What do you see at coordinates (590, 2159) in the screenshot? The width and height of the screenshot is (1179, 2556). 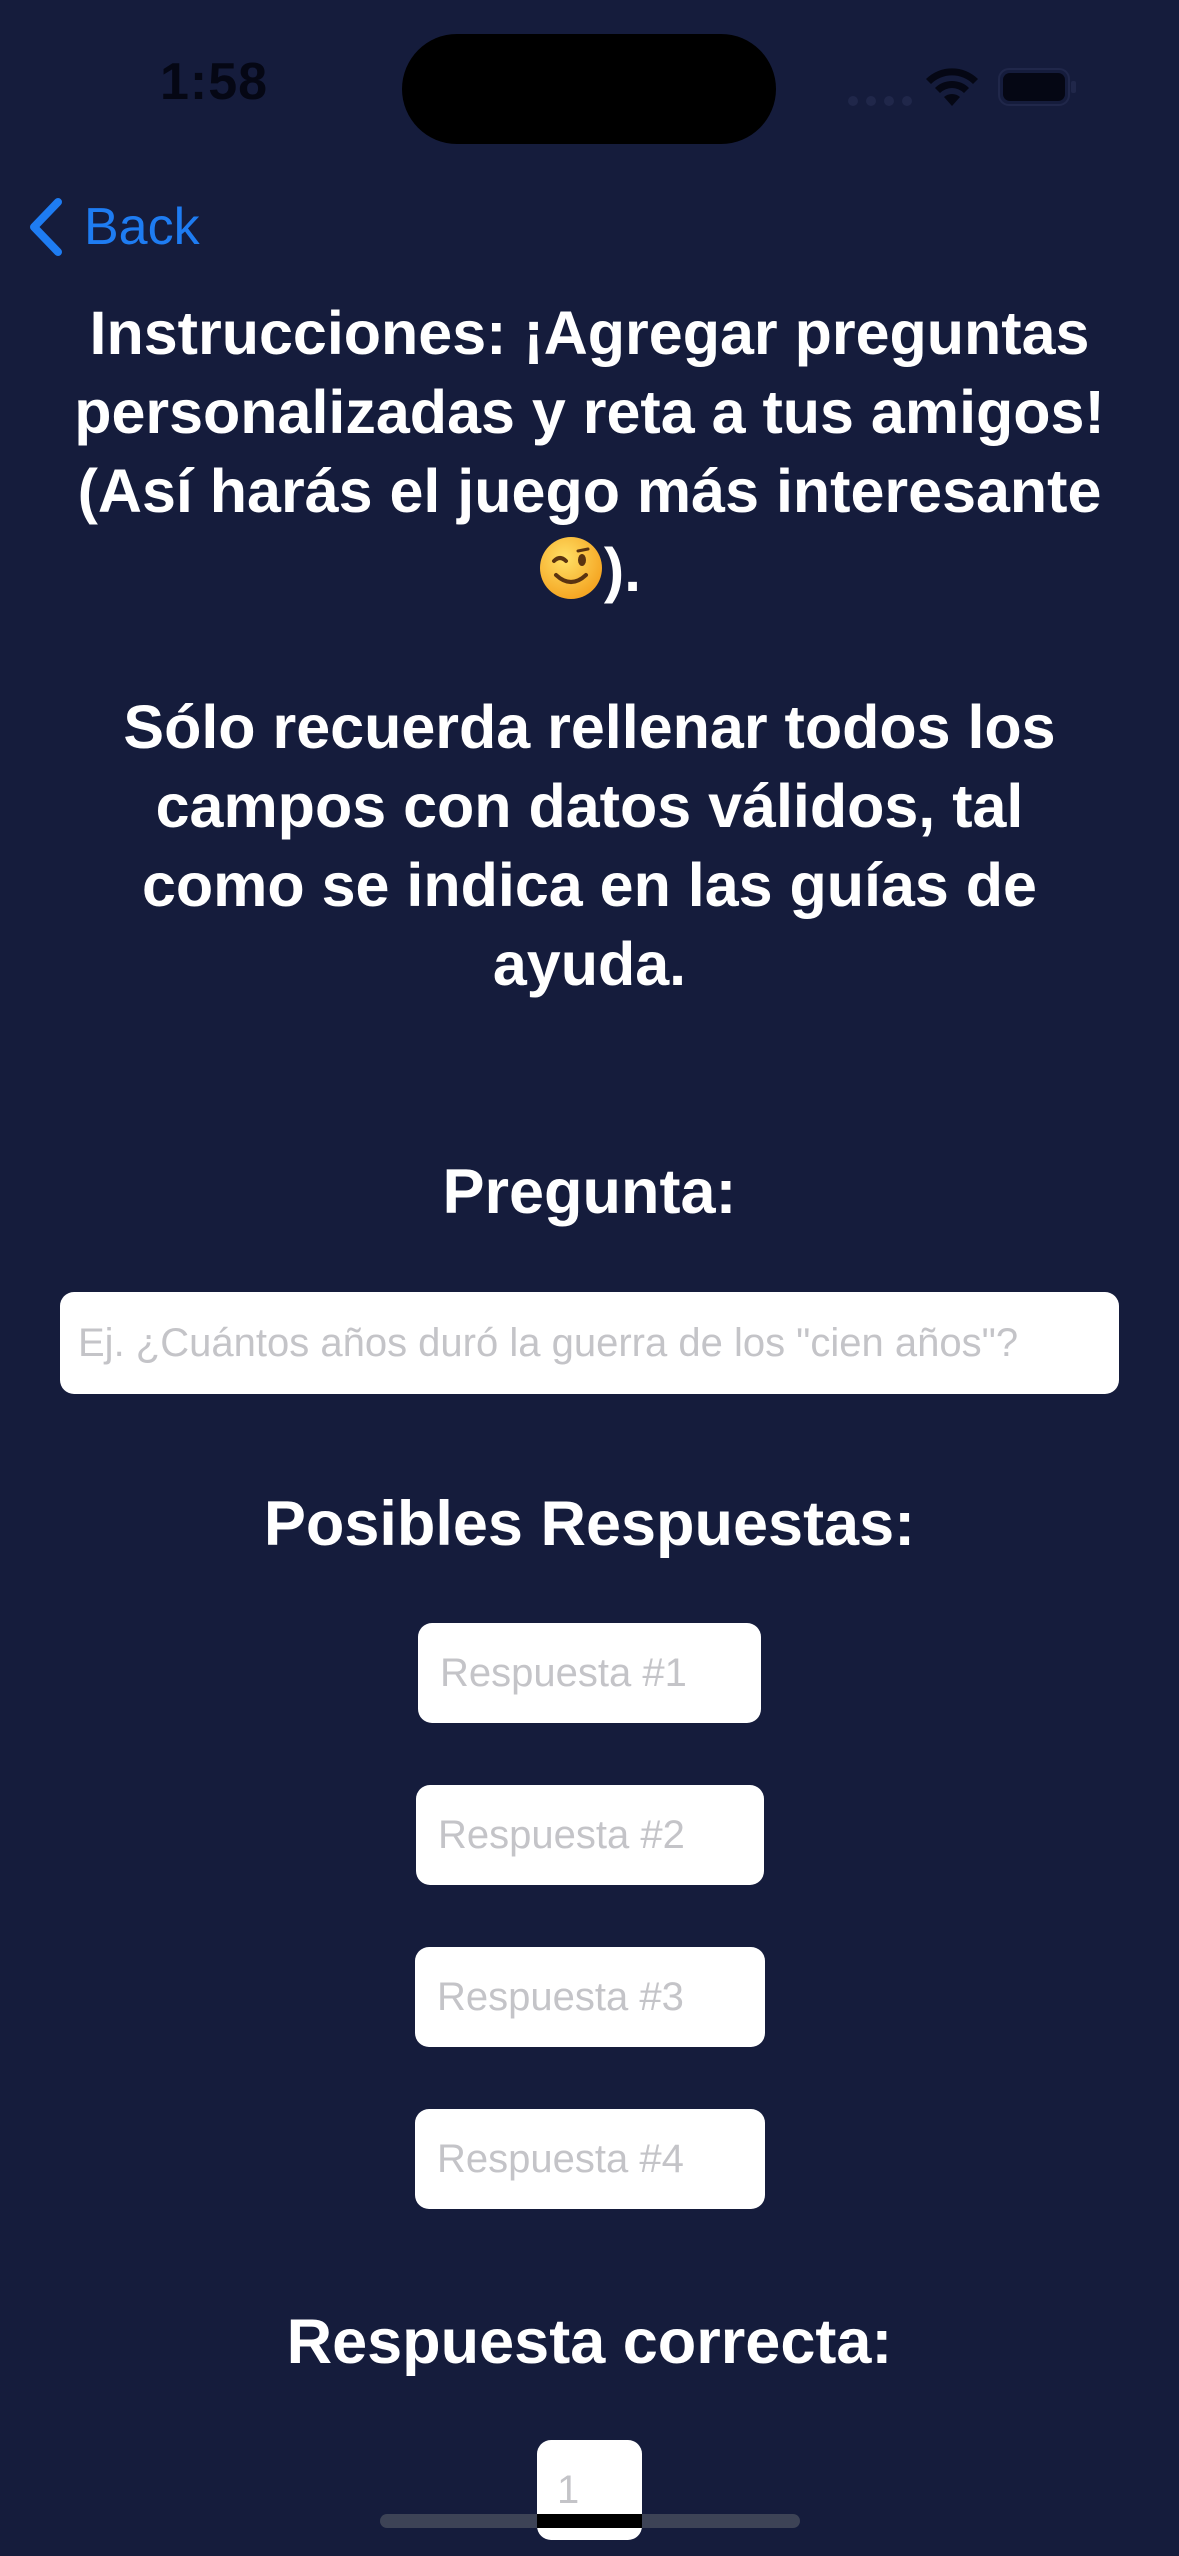 I see `answer-4-input` at bounding box center [590, 2159].